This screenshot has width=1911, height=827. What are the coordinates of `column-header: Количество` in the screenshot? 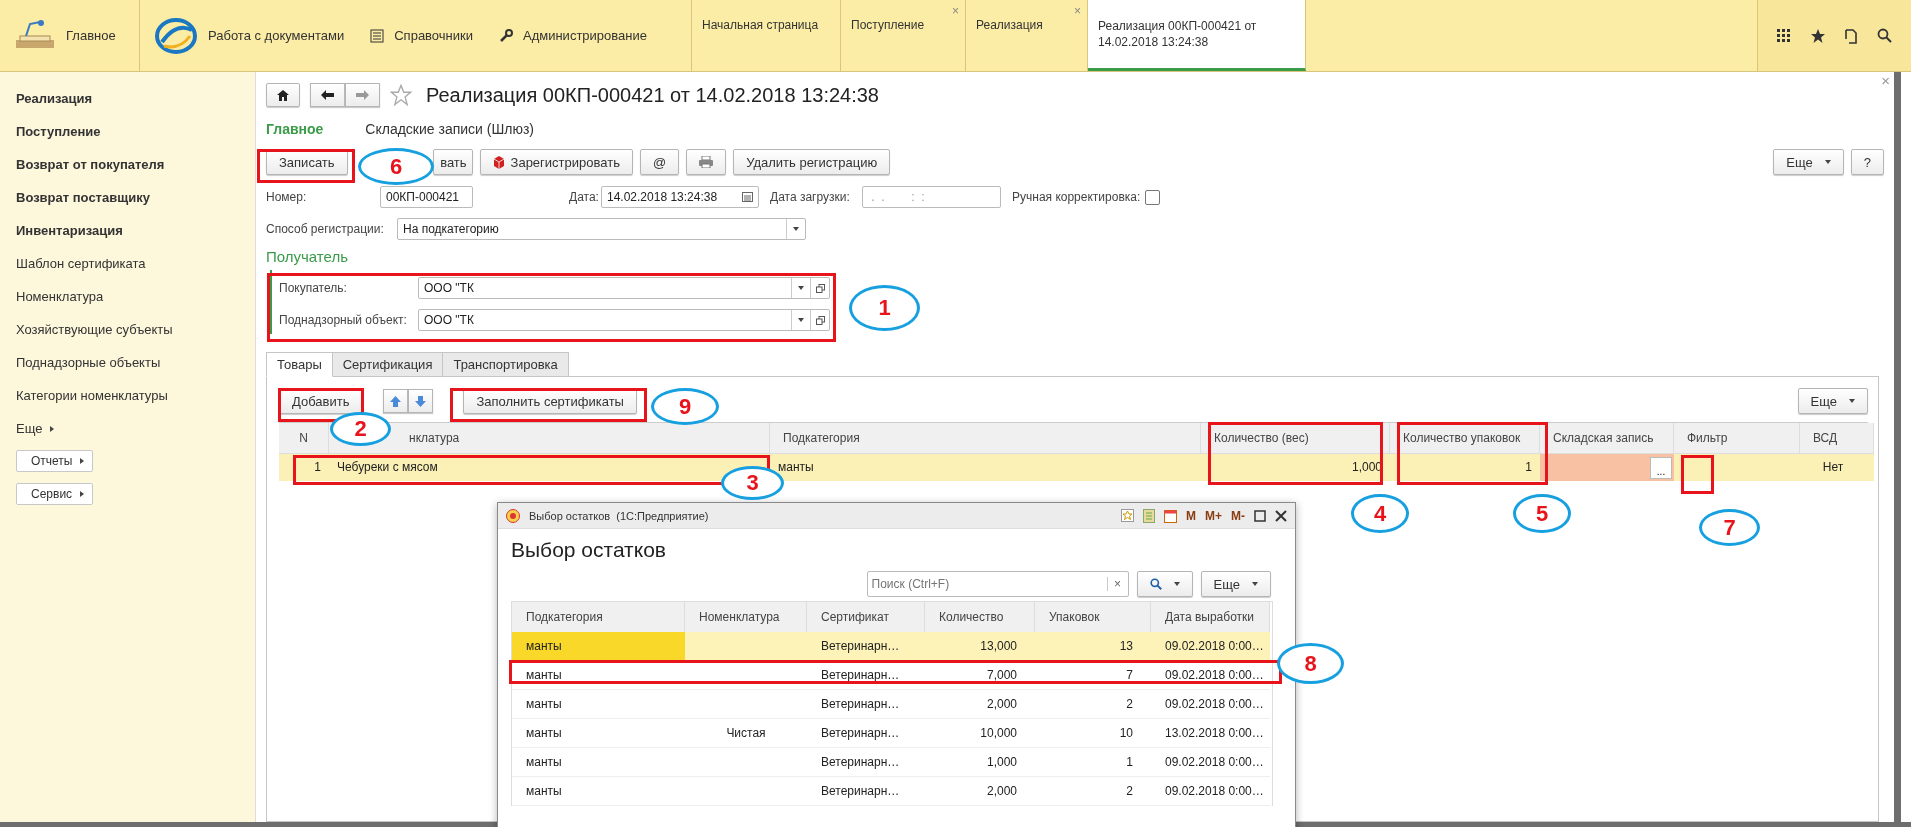 It's located at (980, 617).